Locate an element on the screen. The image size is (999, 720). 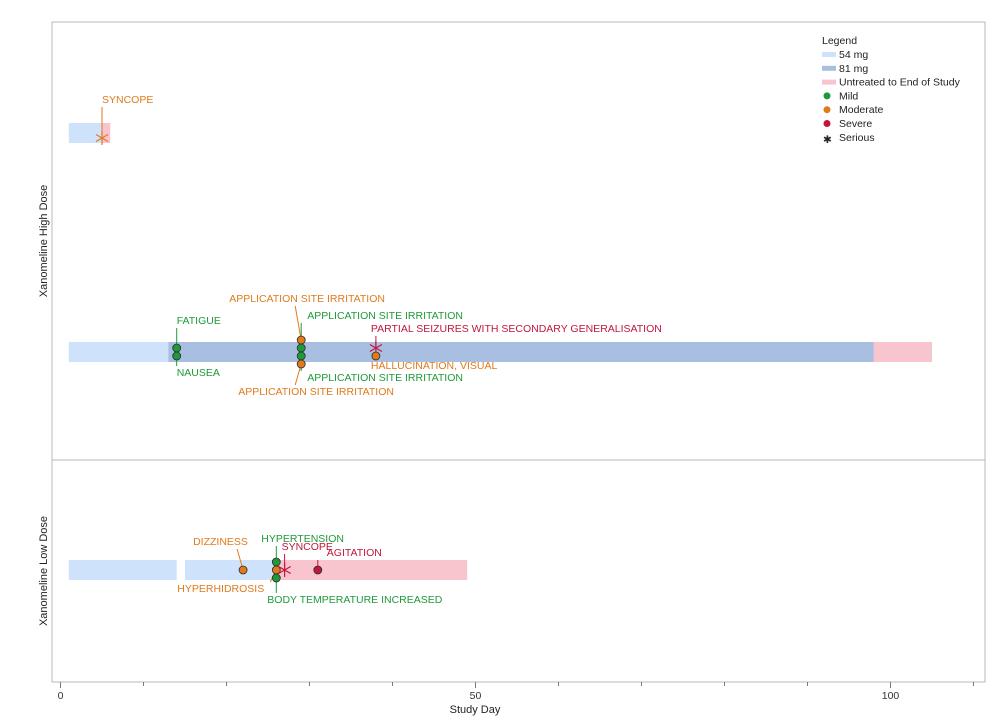
legend-item: 81 mg is located at coordinates (845, 69).